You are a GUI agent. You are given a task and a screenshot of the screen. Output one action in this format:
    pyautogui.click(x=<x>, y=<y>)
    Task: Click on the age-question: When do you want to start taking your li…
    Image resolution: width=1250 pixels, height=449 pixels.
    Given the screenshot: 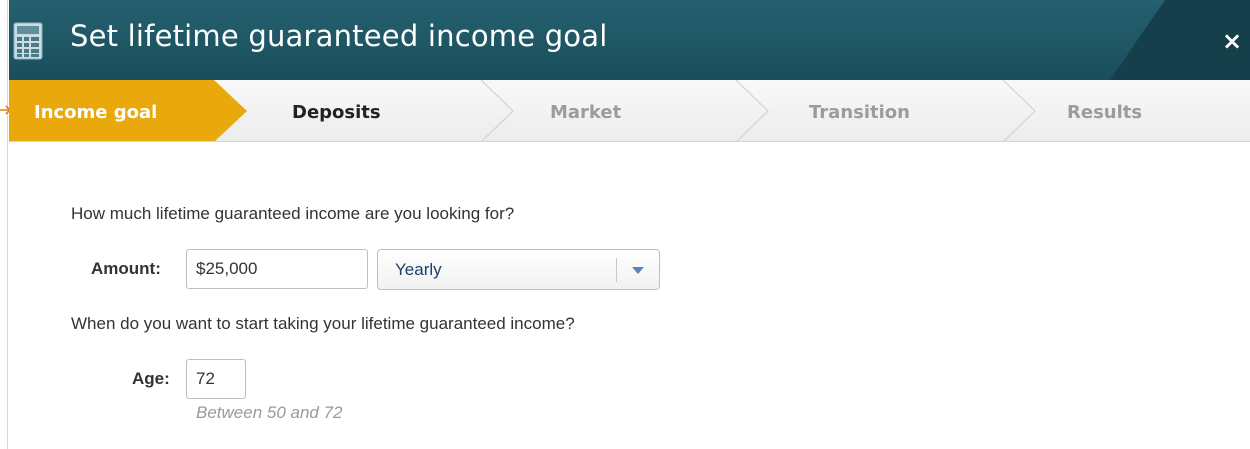 What is the action you would take?
    pyautogui.click(x=323, y=323)
    